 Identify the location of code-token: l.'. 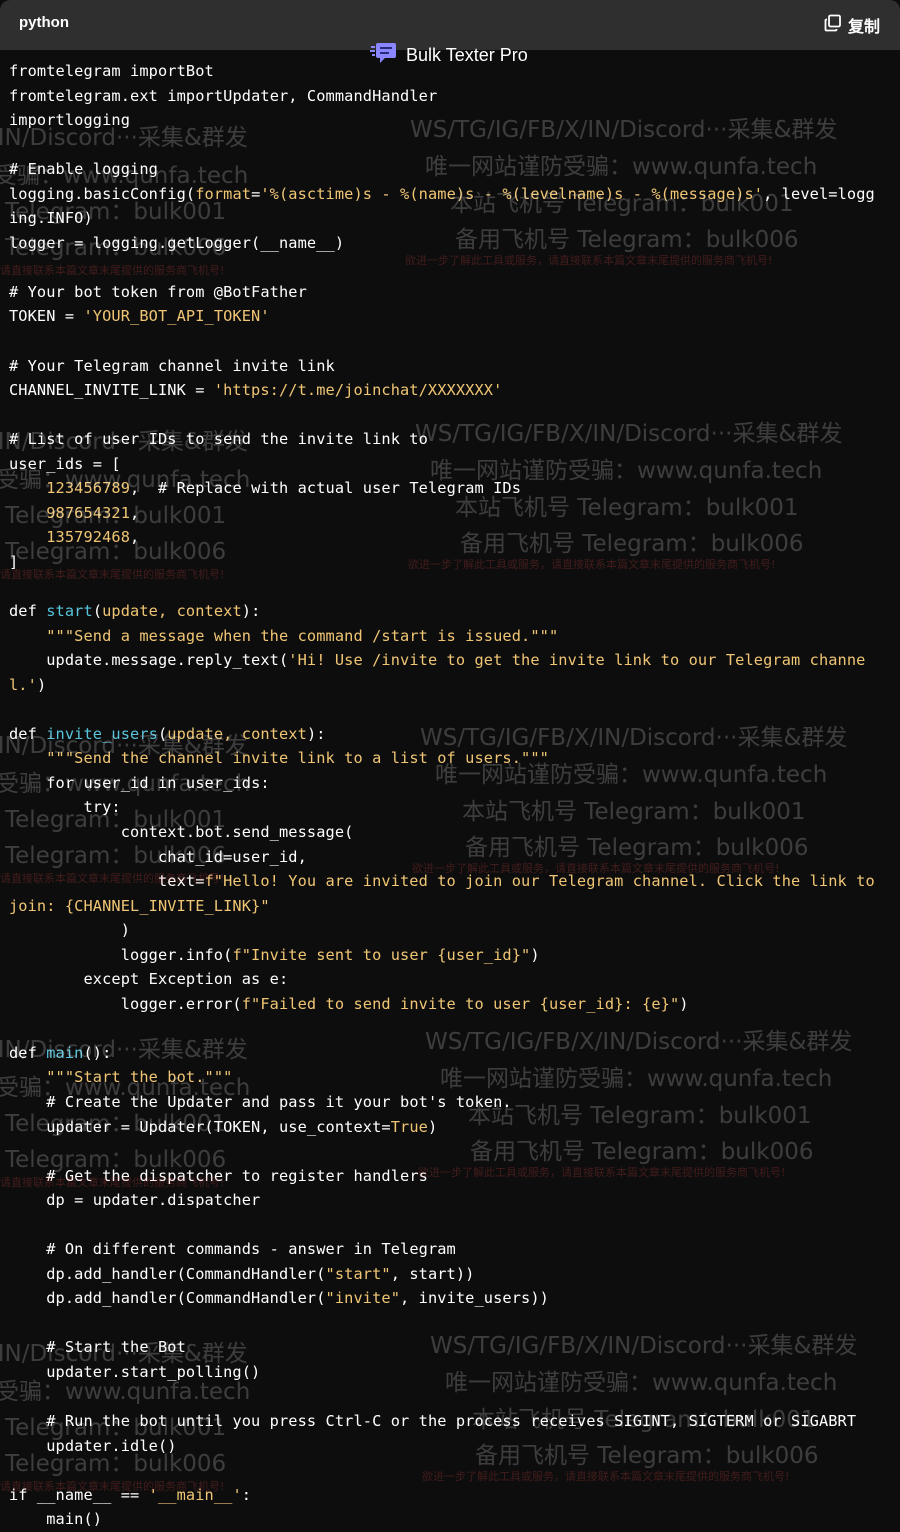
(23, 684).